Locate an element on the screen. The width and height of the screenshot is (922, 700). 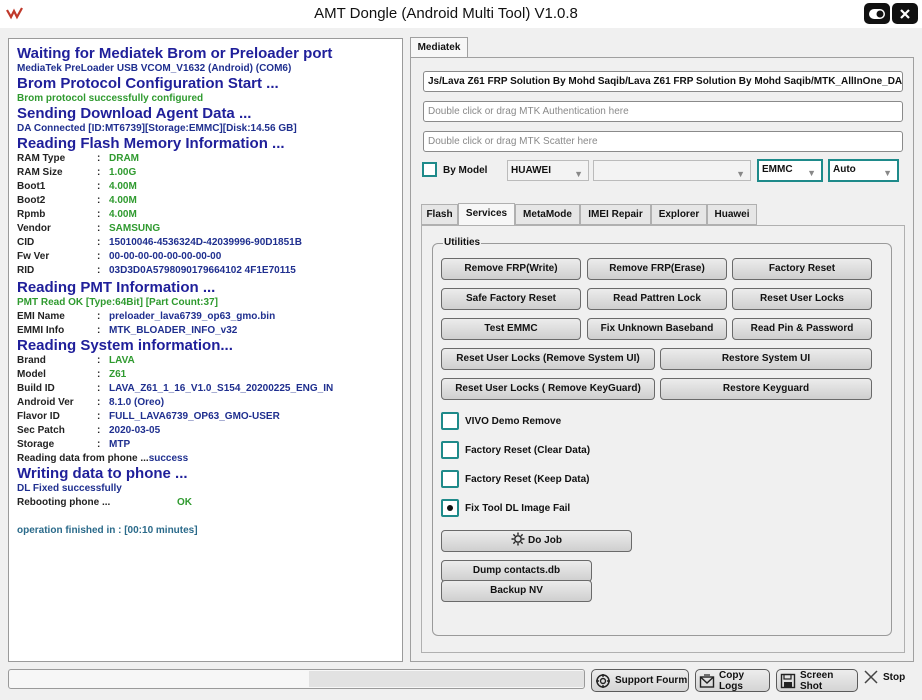
log-row: CID:15010046-4536324D-42039996-90D1851B is located at coordinates (159, 242).